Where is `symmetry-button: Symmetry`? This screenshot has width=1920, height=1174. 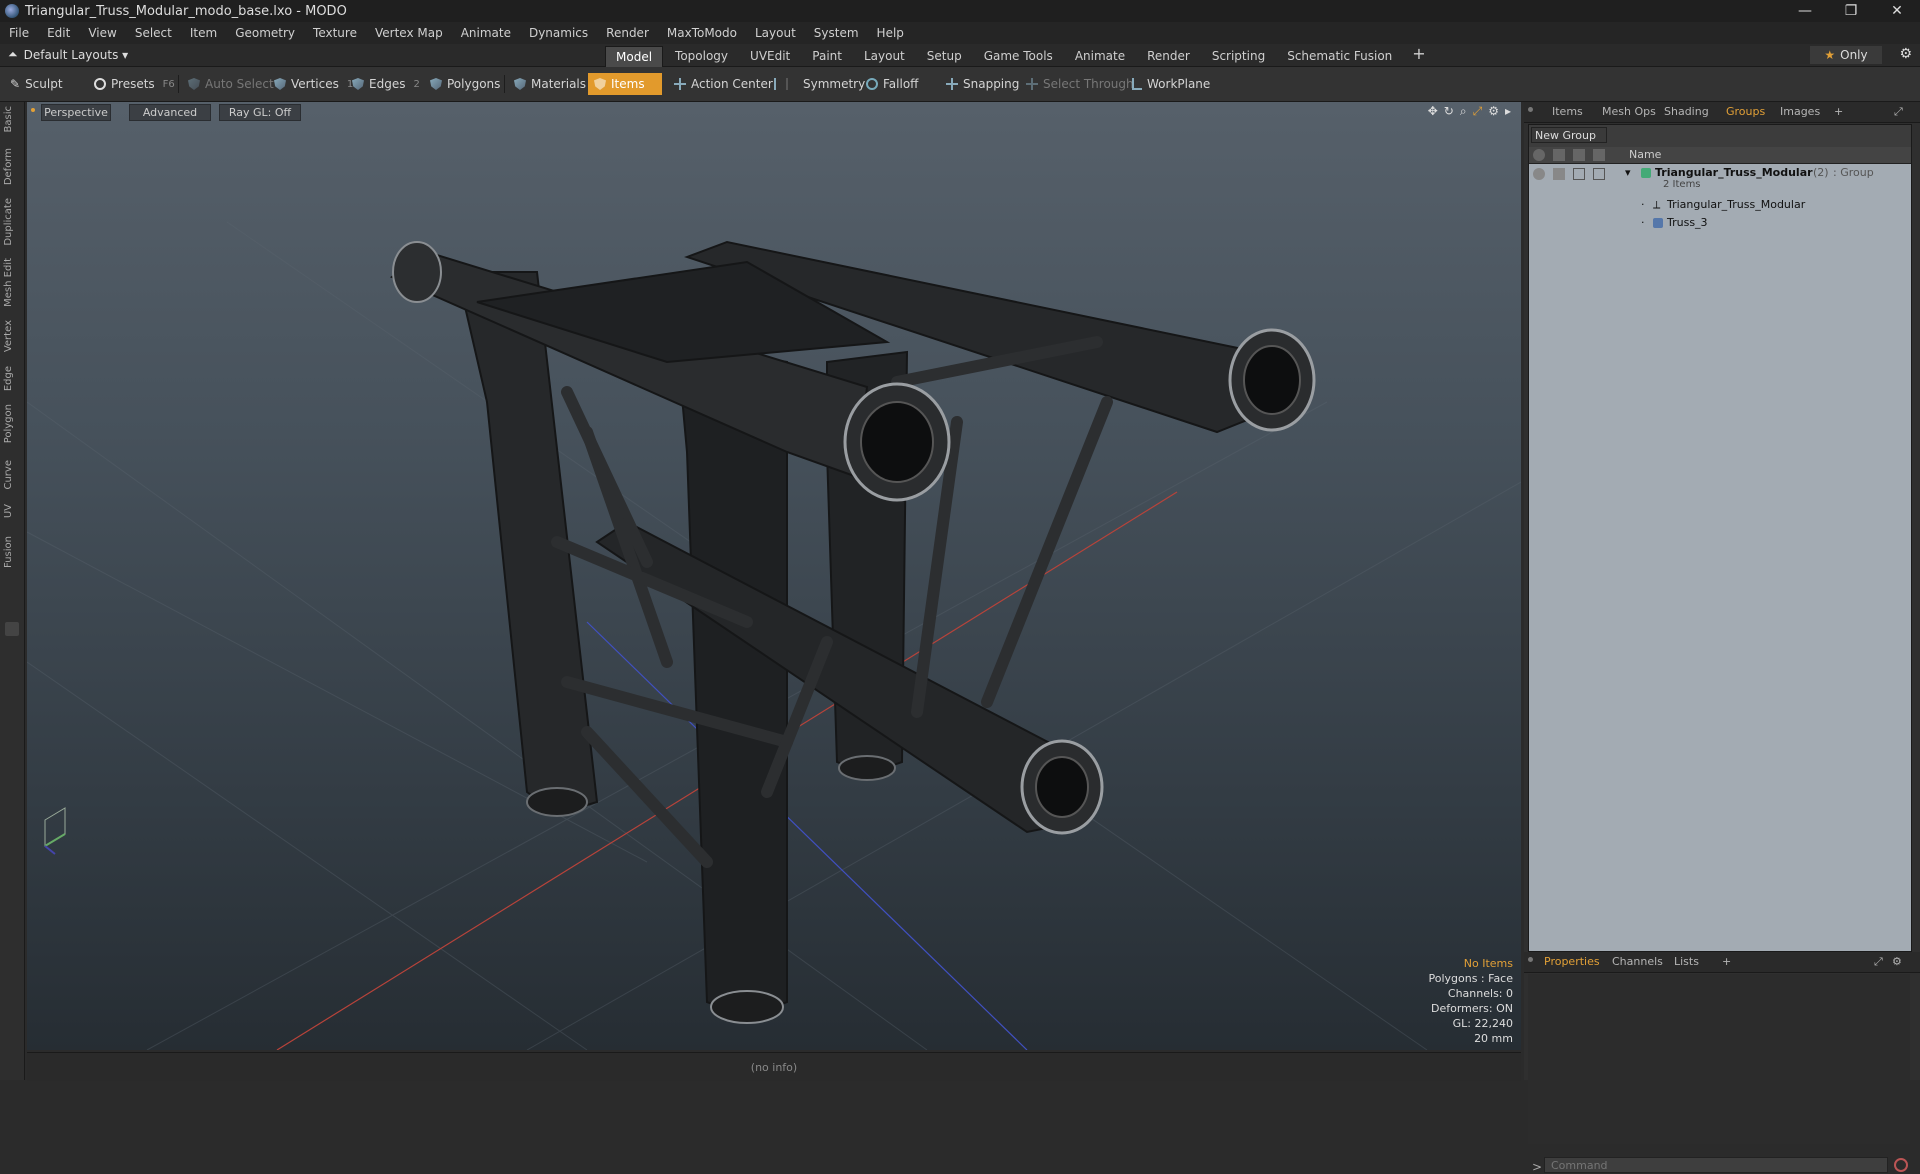
symmetry-button: Symmetry is located at coordinates (819, 84).